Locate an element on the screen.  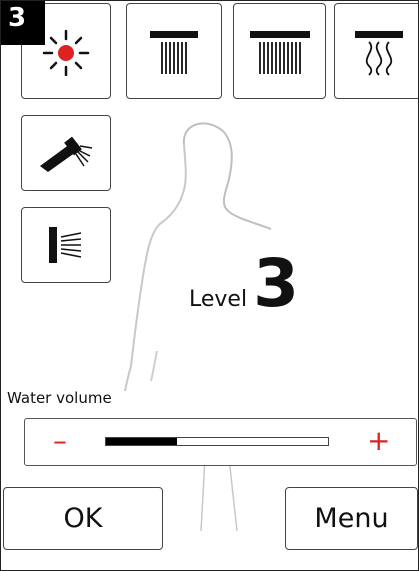
mode-button-side-jet is located at coordinates (66, 245).